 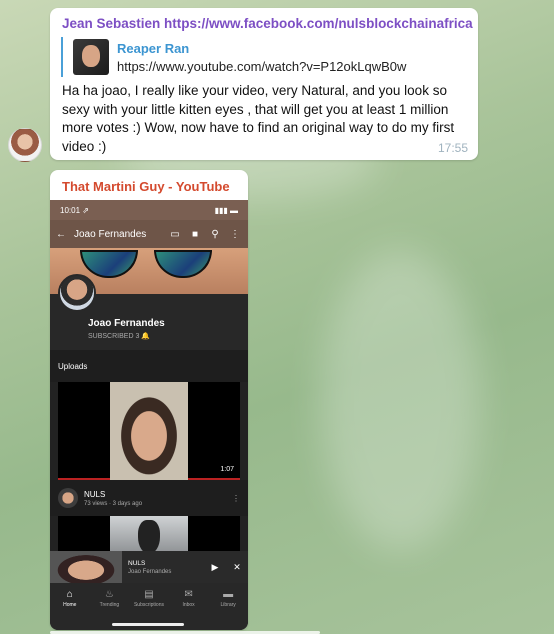 I want to click on channel-avatar, so click(x=77, y=293).